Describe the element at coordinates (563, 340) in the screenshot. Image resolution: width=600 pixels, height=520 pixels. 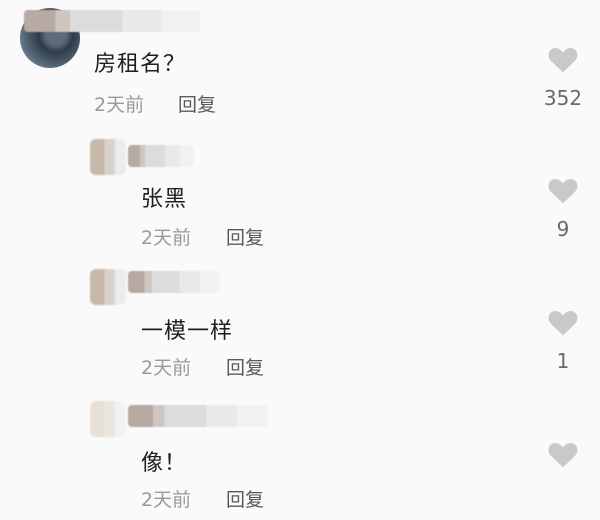
I see `like-button: 1` at that location.